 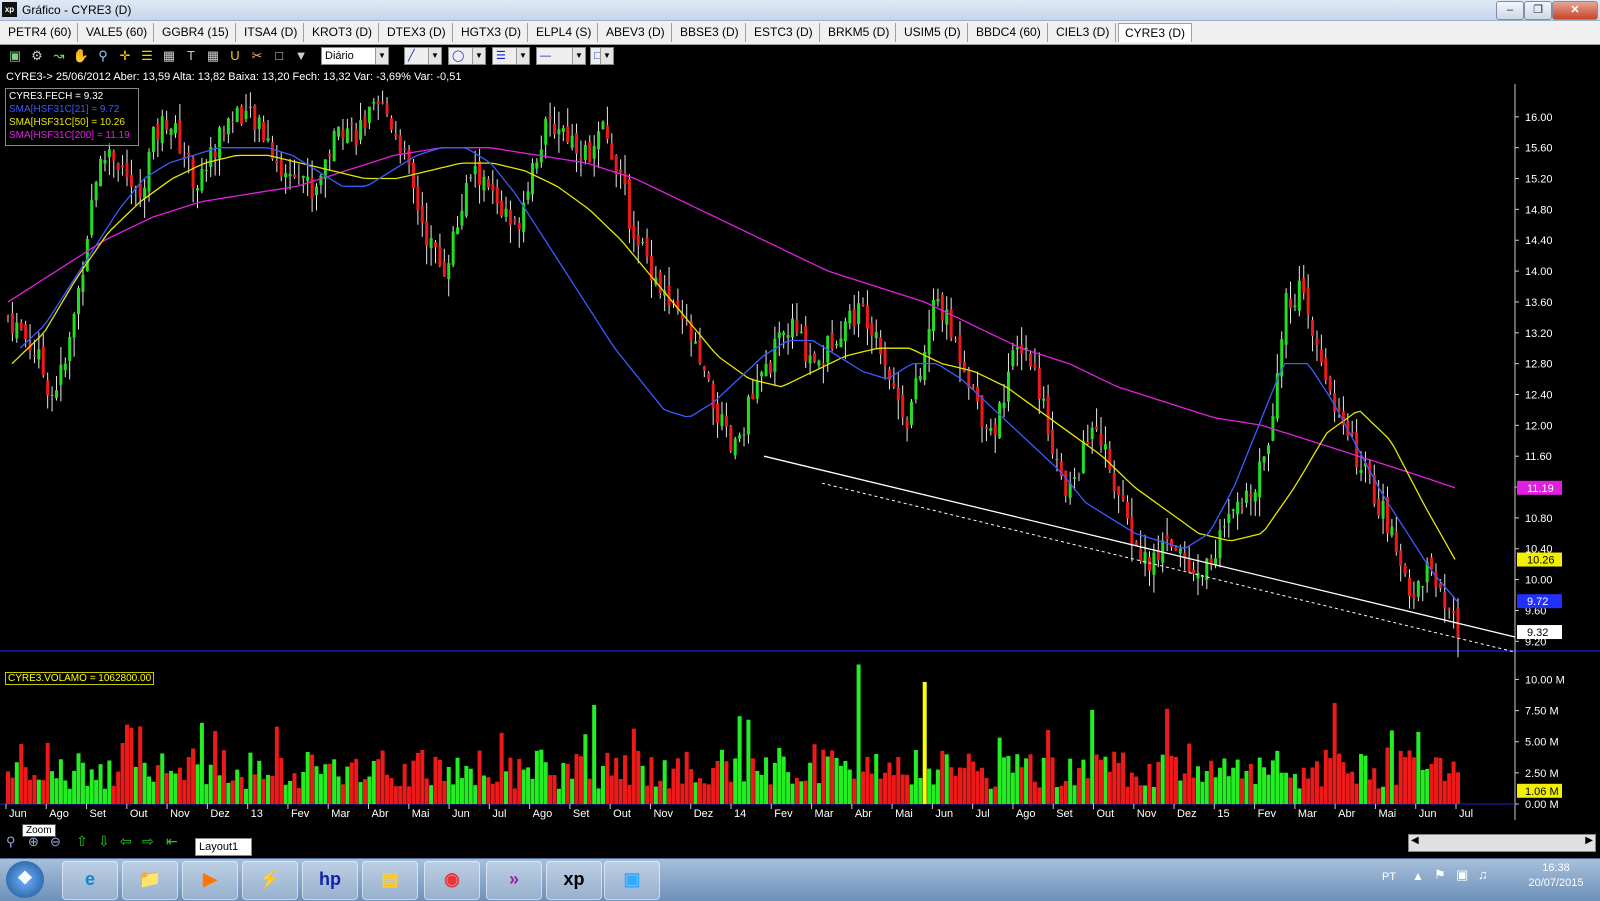 What do you see at coordinates (213, 56) in the screenshot?
I see `calculator-icon: ▦` at bounding box center [213, 56].